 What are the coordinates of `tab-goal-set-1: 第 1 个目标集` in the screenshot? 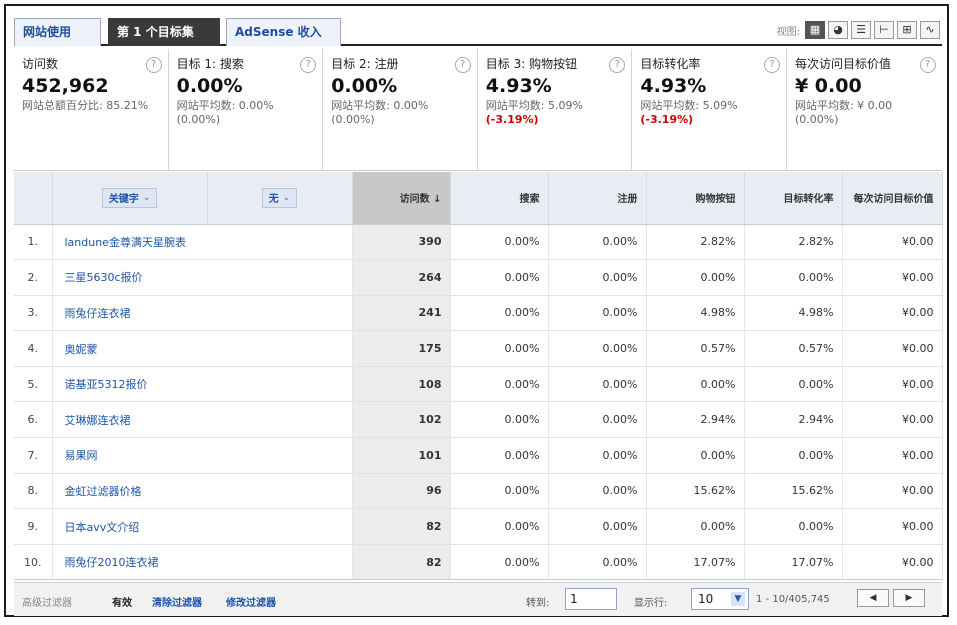 It's located at (164, 32).